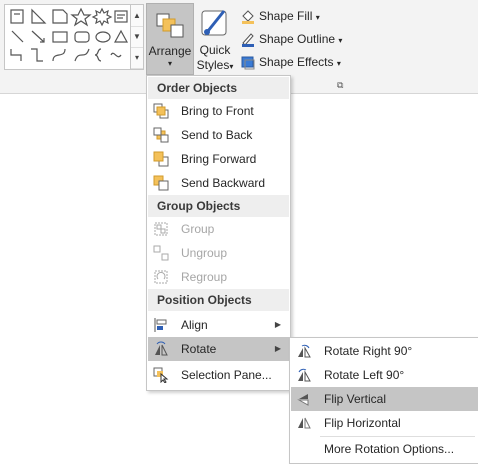 This screenshot has width=478, height=464. What do you see at coordinates (248, 40) in the screenshot?
I see `pencil-icon` at bounding box center [248, 40].